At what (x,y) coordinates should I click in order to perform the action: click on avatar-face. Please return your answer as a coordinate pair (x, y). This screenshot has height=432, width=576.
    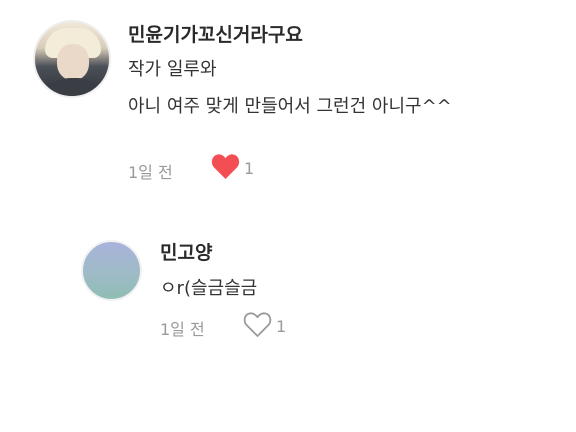
    Looking at the image, I should click on (73, 62).